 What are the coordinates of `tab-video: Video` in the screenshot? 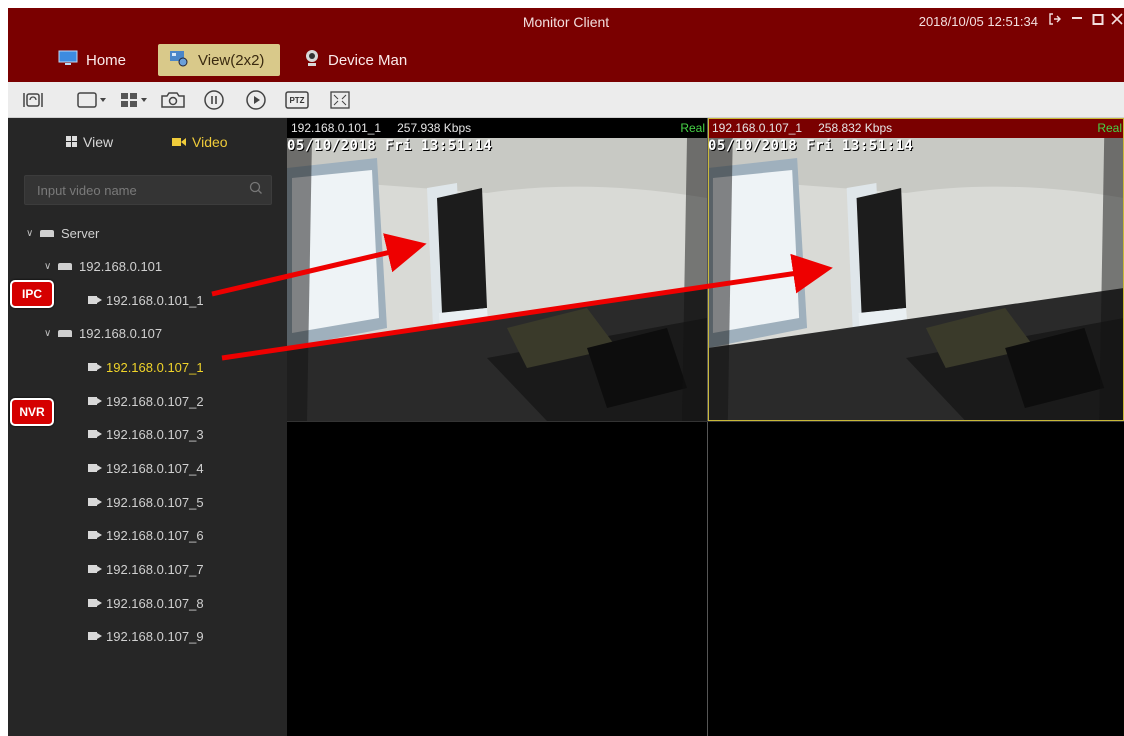 It's located at (200, 142).